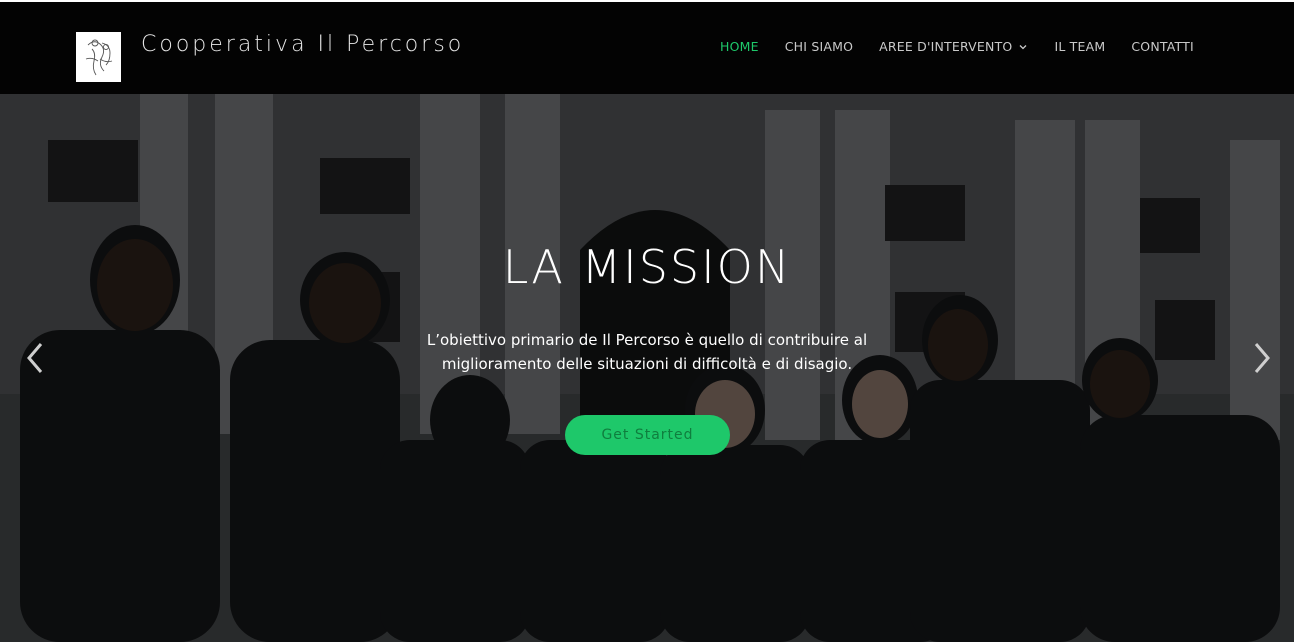  I want to click on nav-item-home: HOME, so click(739, 46).